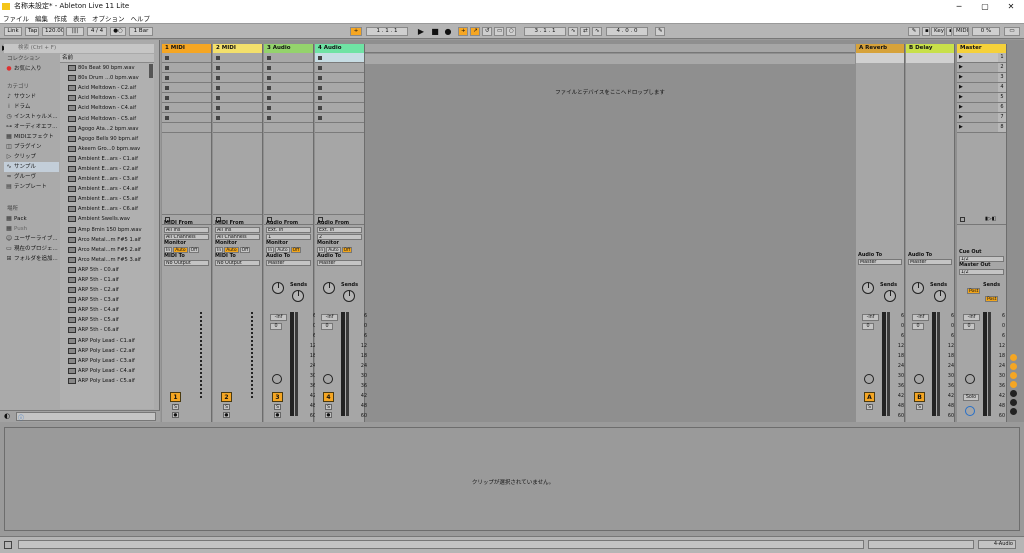 The height and width of the screenshot is (553, 1024). Describe the element at coordinates (288, 48) in the screenshot. I see `track-title: 3 Audio` at that location.